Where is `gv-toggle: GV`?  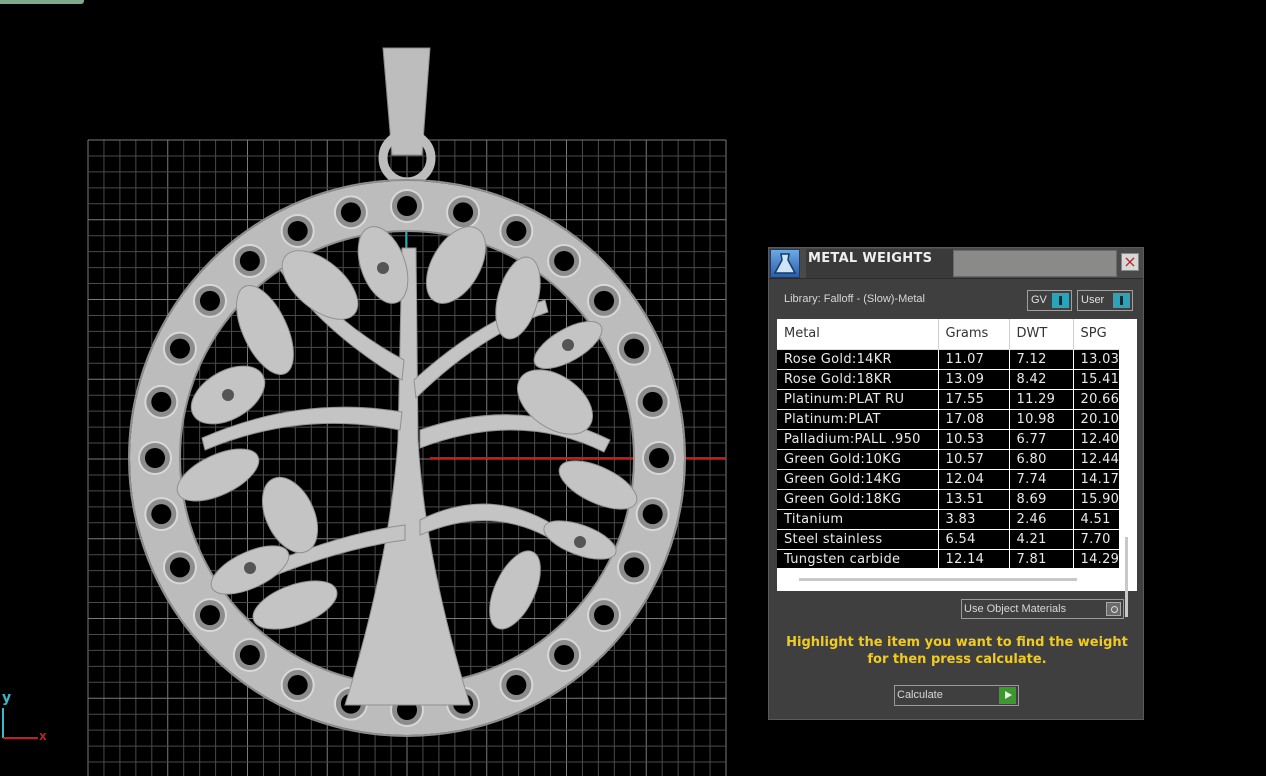
gv-toggle: GV is located at coordinates (1049, 300).